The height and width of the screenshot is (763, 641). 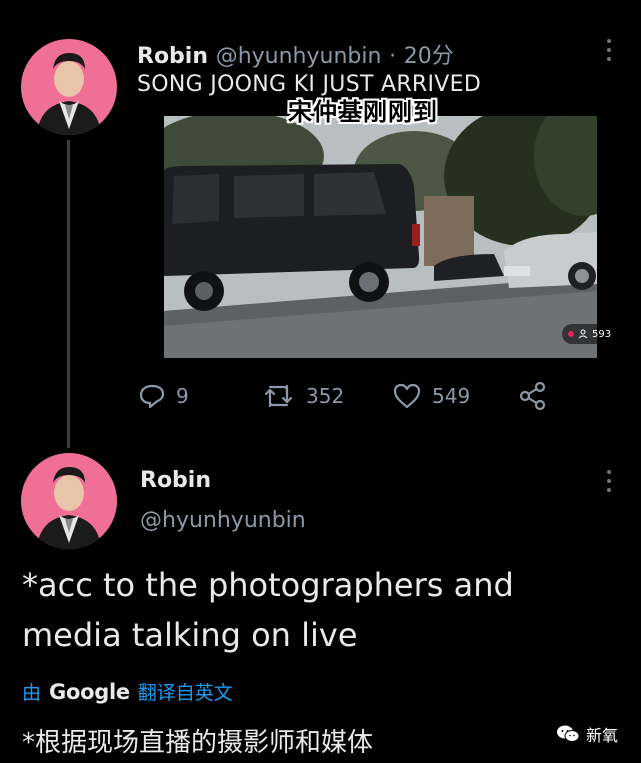 I want to click on author-handle: @hyunhyunbin, so click(x=299, y=56).